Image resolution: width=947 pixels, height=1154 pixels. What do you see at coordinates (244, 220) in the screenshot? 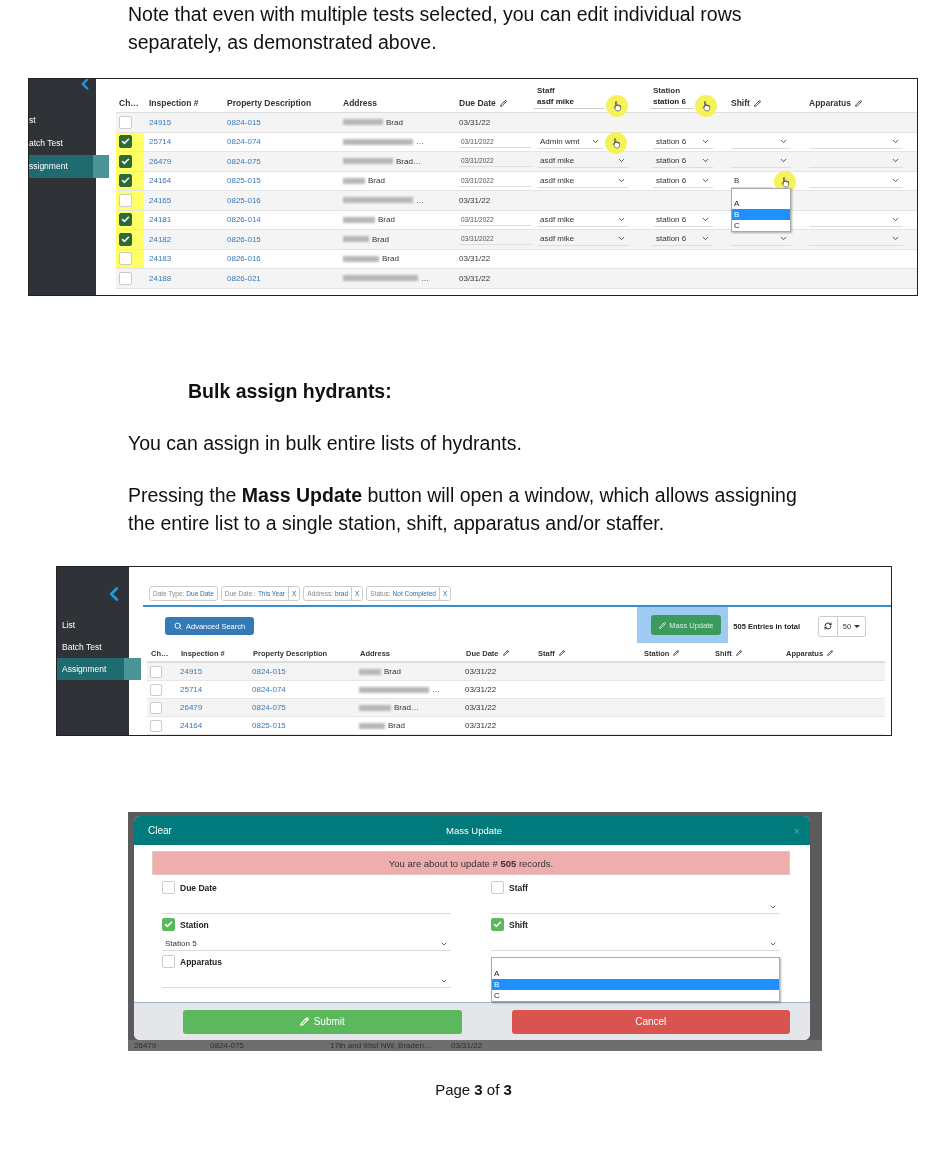
I see `property-link: 0826-014` at bounding box center [244, 220].